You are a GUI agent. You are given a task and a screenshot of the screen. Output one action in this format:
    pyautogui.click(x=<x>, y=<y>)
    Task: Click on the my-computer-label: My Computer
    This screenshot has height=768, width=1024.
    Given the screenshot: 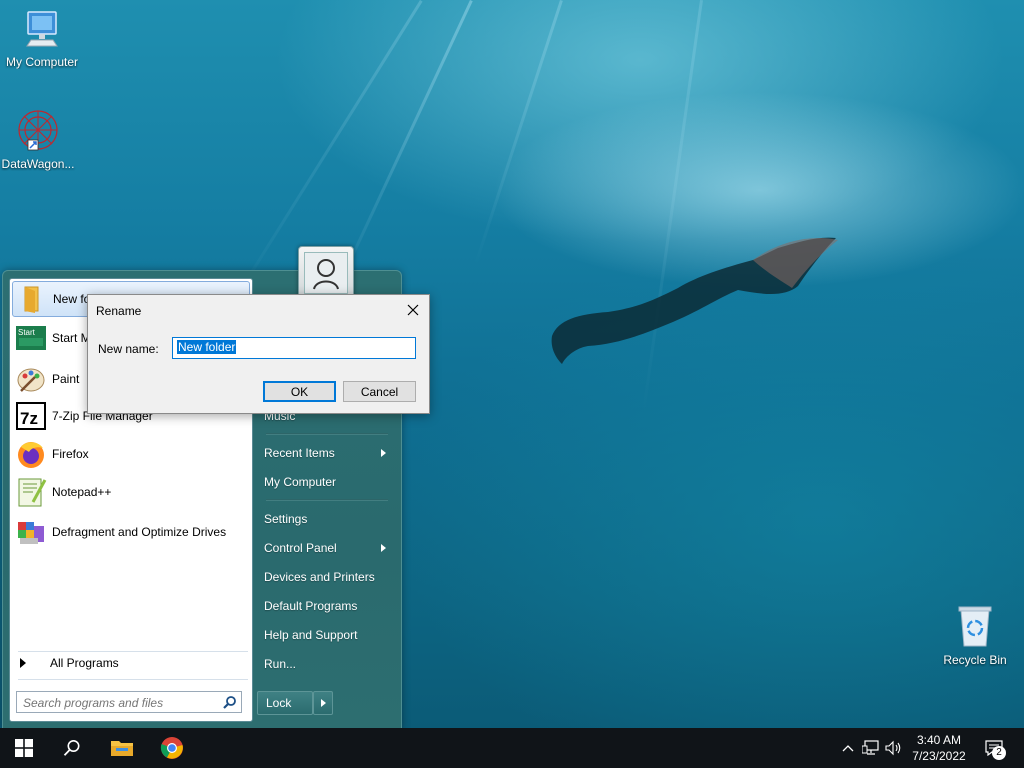 What is the action you would take?
    pyautogui.click(x=300, y=482)
    